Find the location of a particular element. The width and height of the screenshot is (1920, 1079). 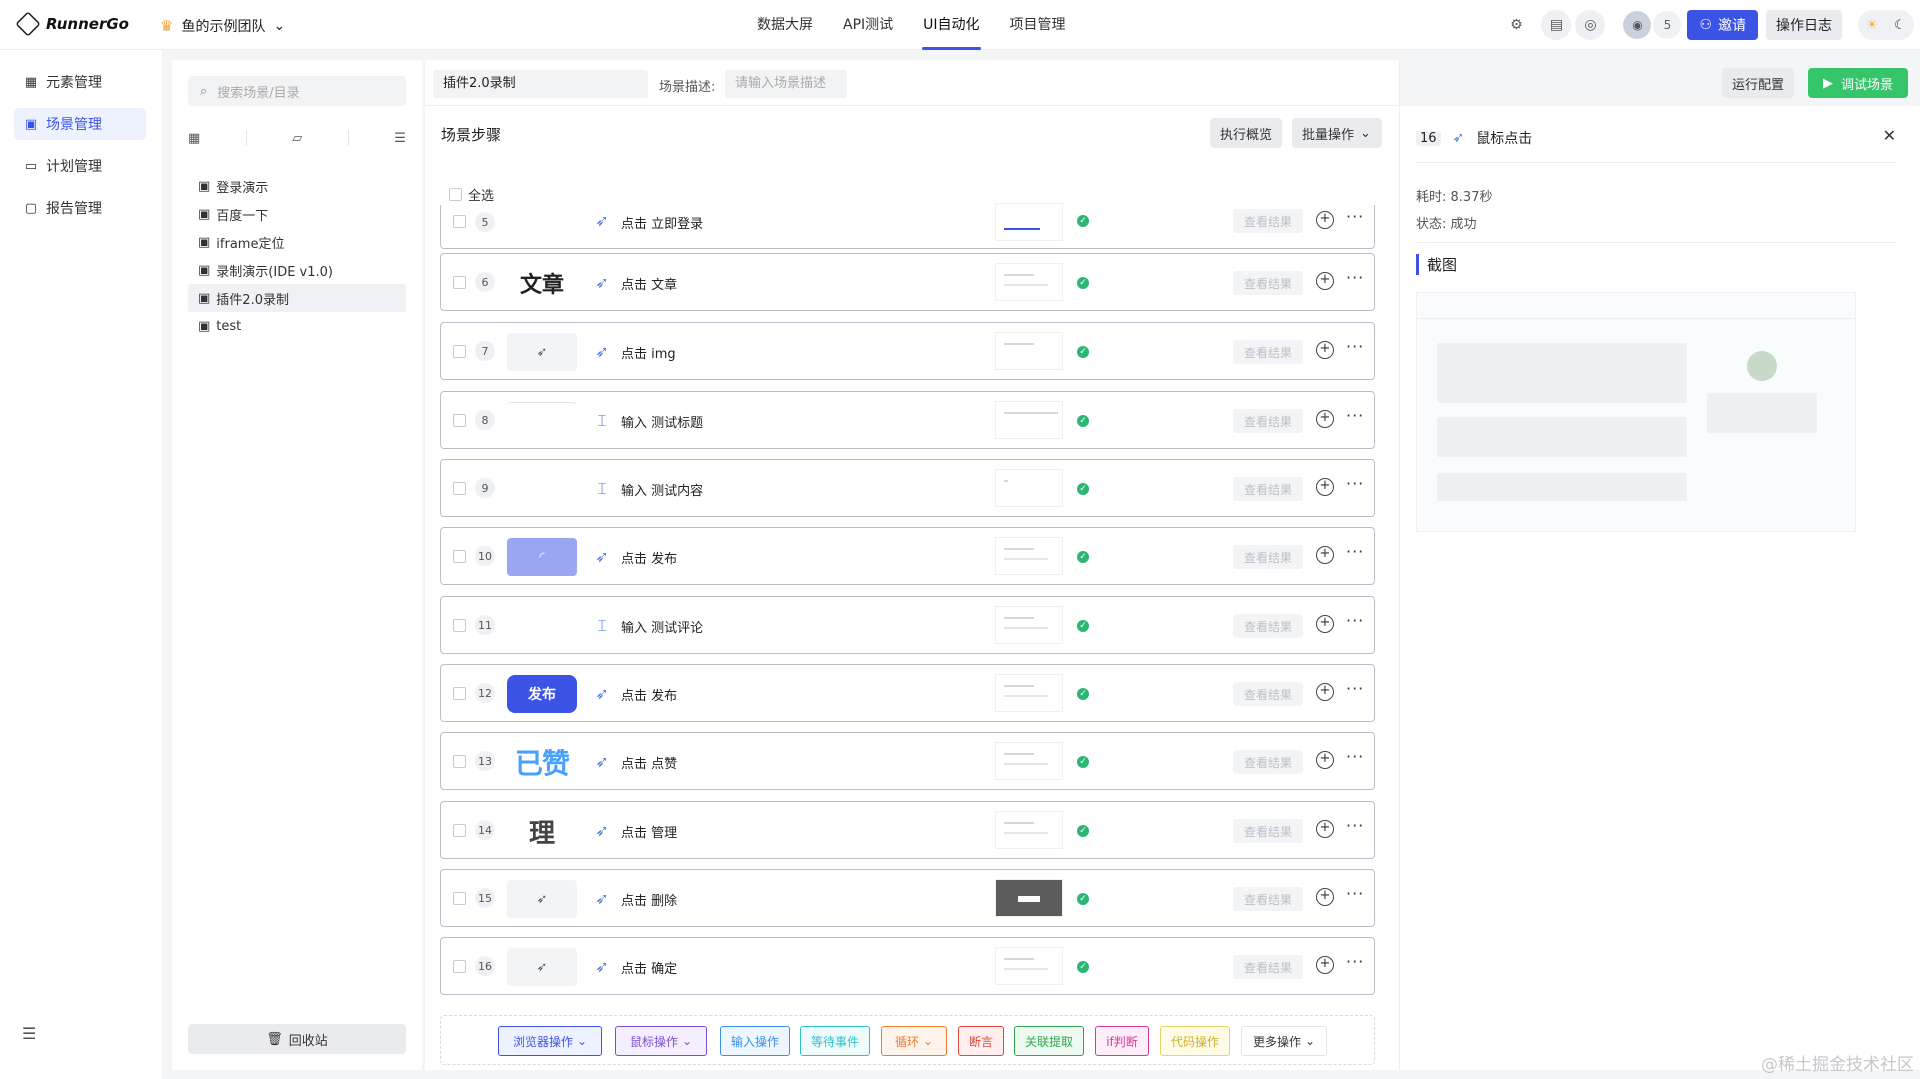

step-row: 15 ➶ ➶ 点击 删除 ✓ 查看结果 + ··· is located at coordinates (907, 898).